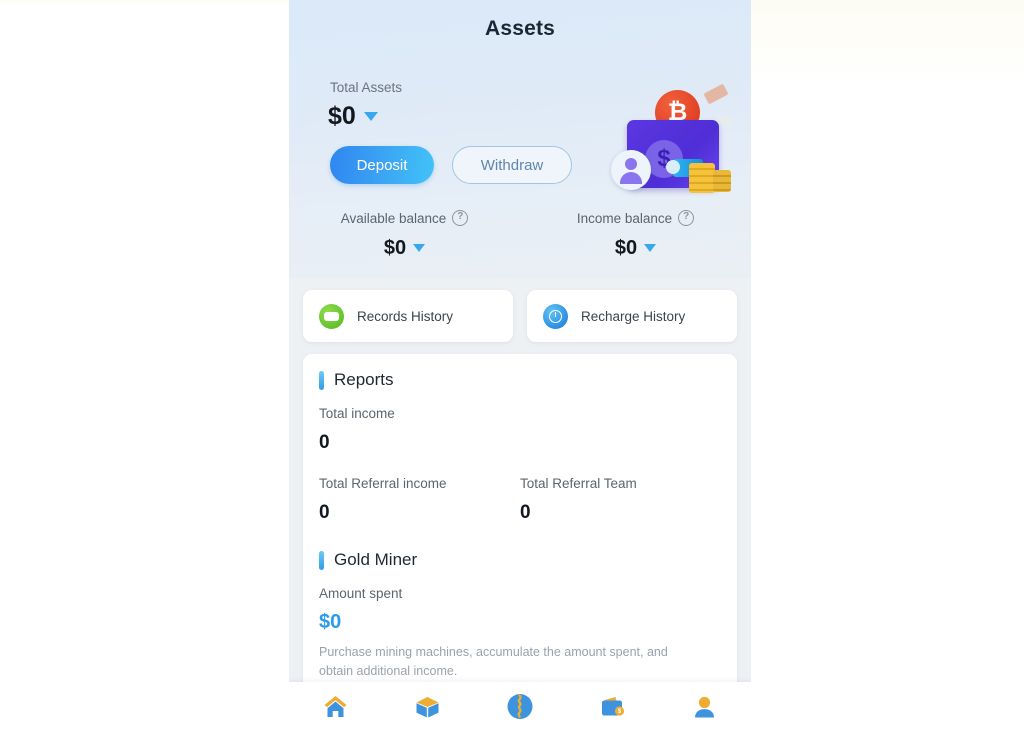  I want to click on recharge-history-icon, so click(555, 316).